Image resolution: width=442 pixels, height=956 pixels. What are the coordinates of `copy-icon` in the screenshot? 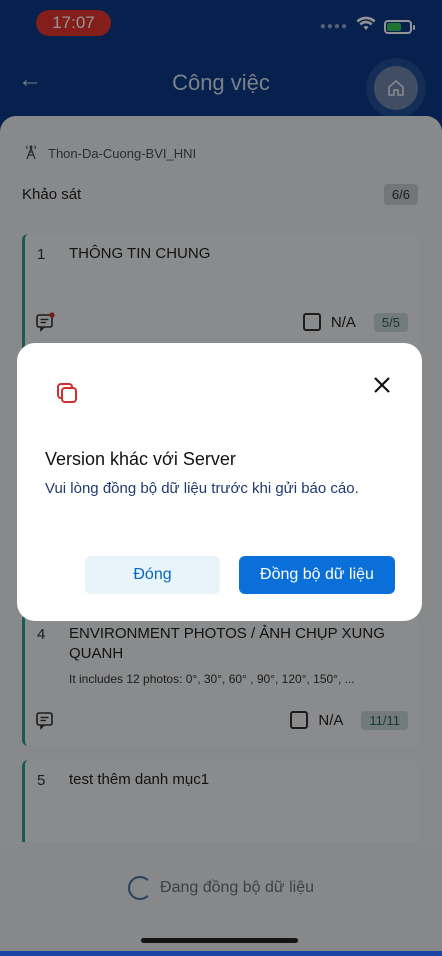 It's located at (67, 393).